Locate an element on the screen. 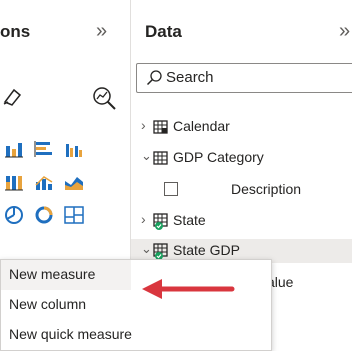 This screenshot has height=351, width=352. pie-chart-icon is located at coordinates (14, 214).